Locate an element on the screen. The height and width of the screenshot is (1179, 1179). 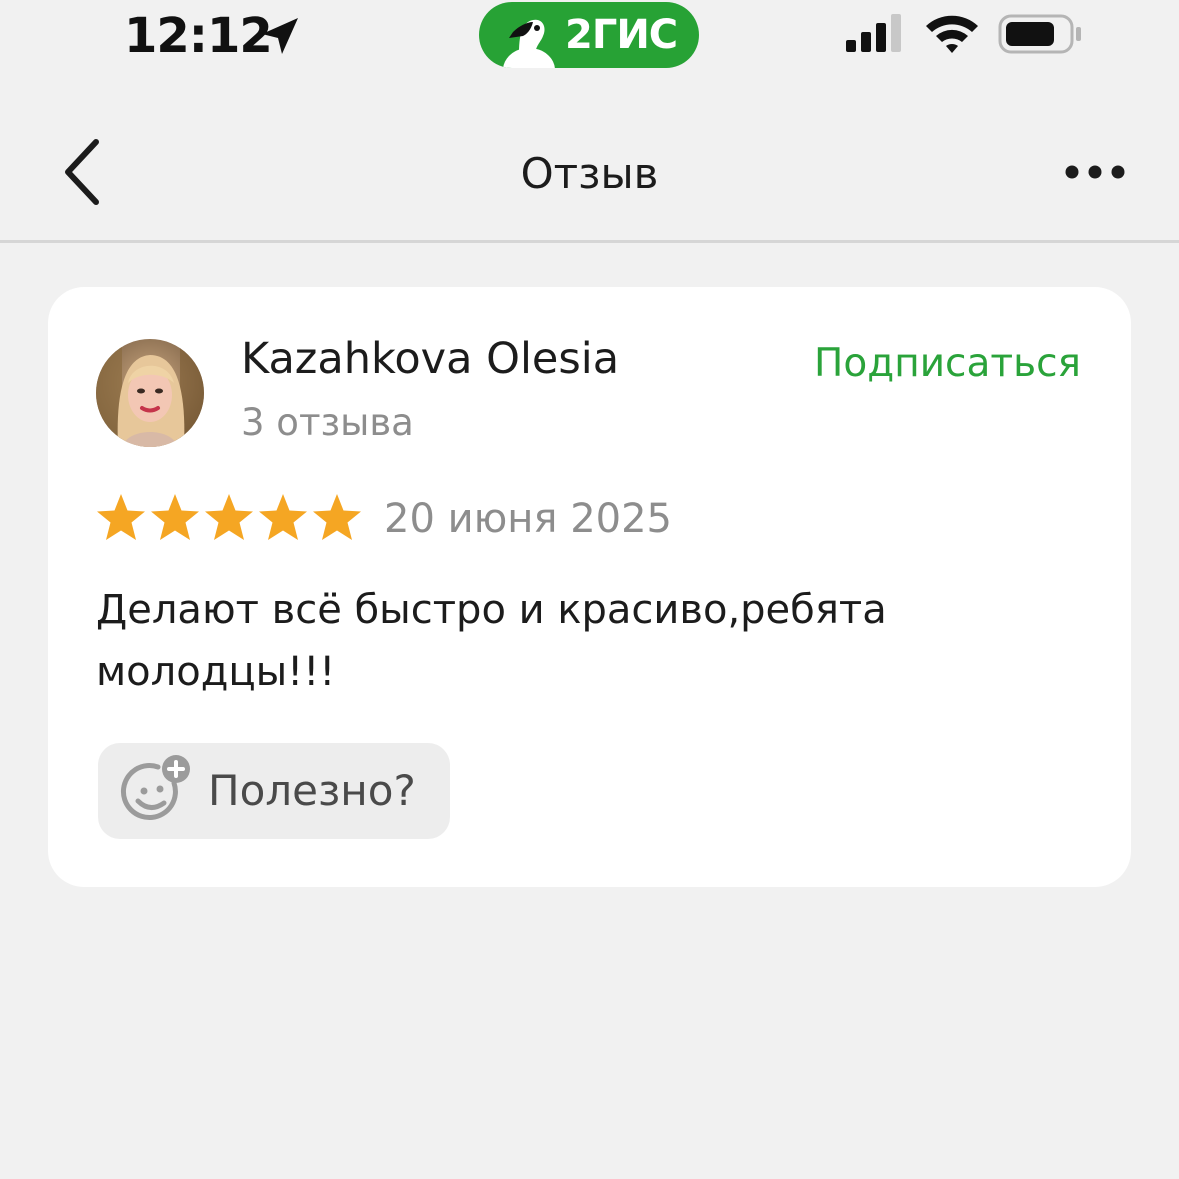
page-title: Отзыв is located at coordinates (589, 173).